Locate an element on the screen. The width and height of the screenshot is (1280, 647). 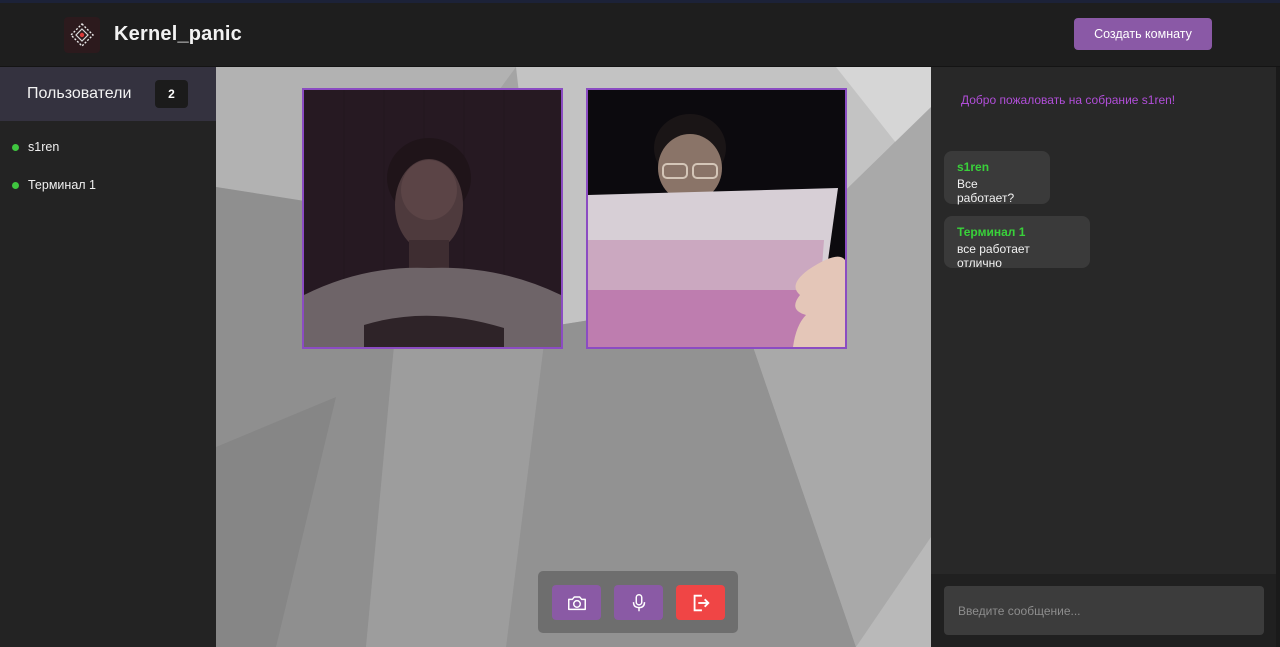
message-text: все работает отлично is located at coordinates (993, 256).